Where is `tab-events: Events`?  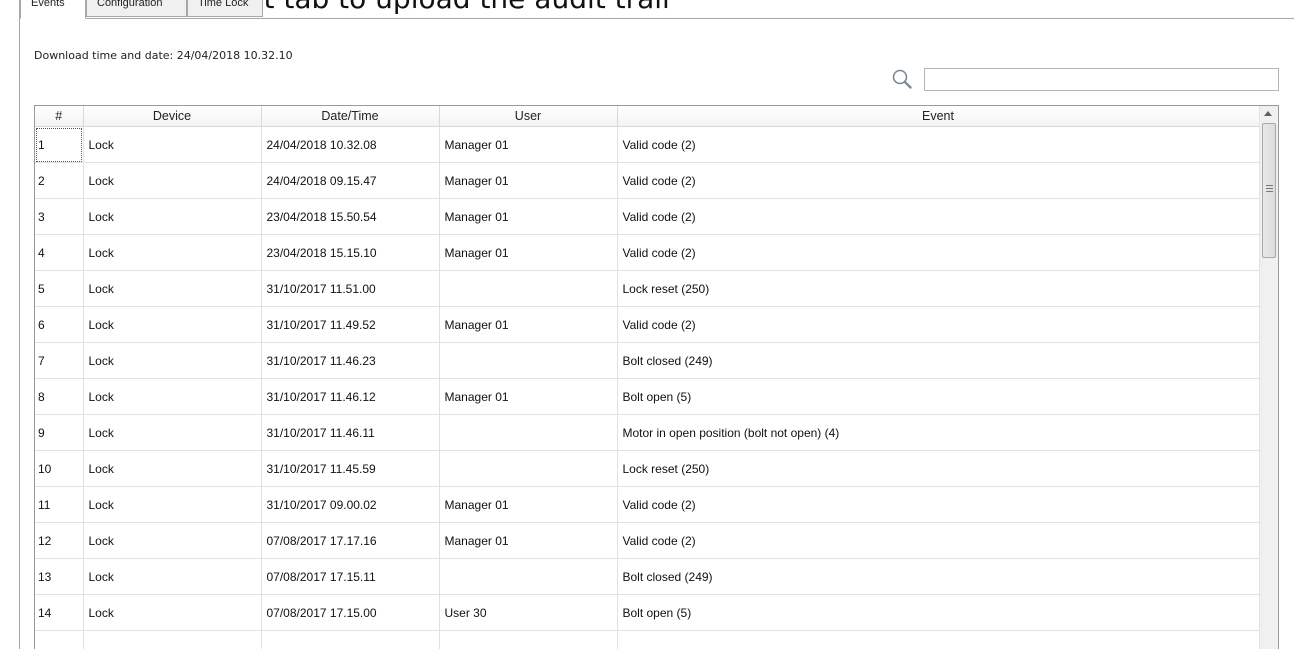
tab-events: Events is located at coordinates (53, 9).